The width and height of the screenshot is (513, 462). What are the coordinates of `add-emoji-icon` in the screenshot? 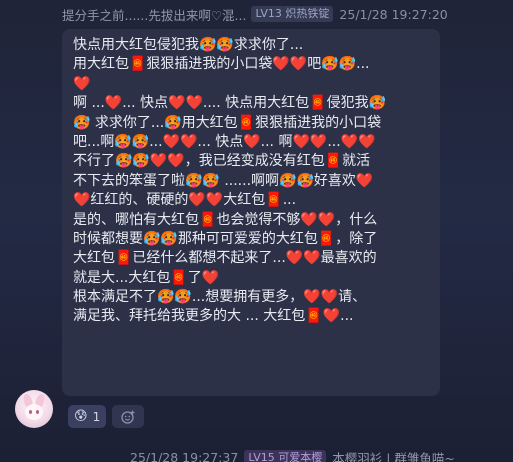 It's located at (128, 417).